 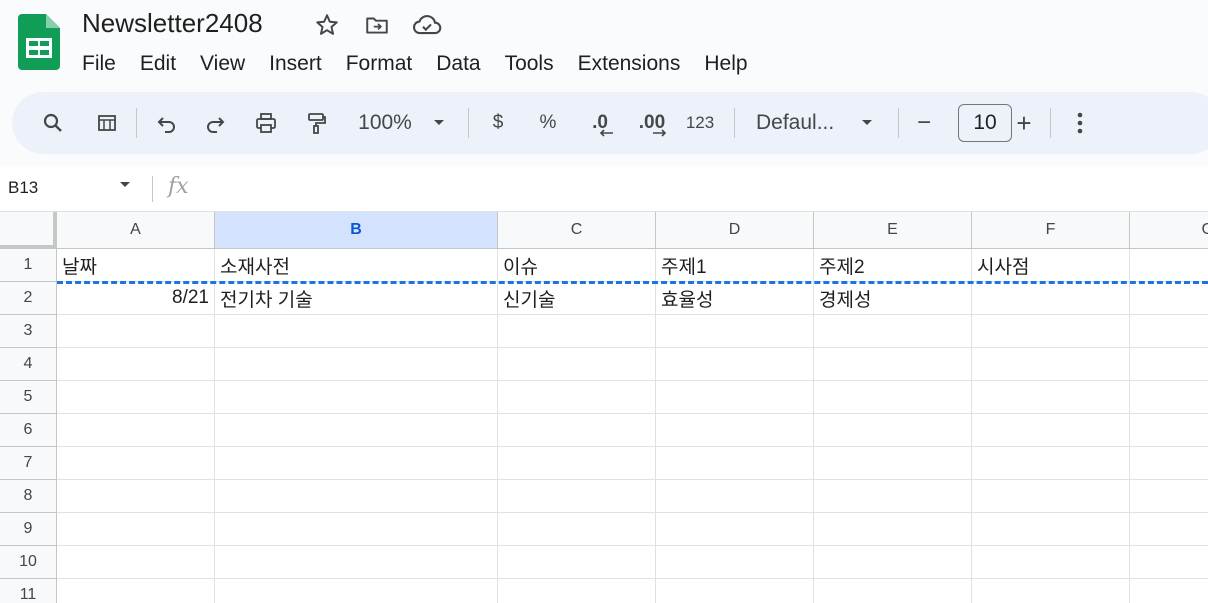 What do you see at coordinates (893, 496) in the screenshot?
I see `cell-e8` at bounding box center [893, 496].